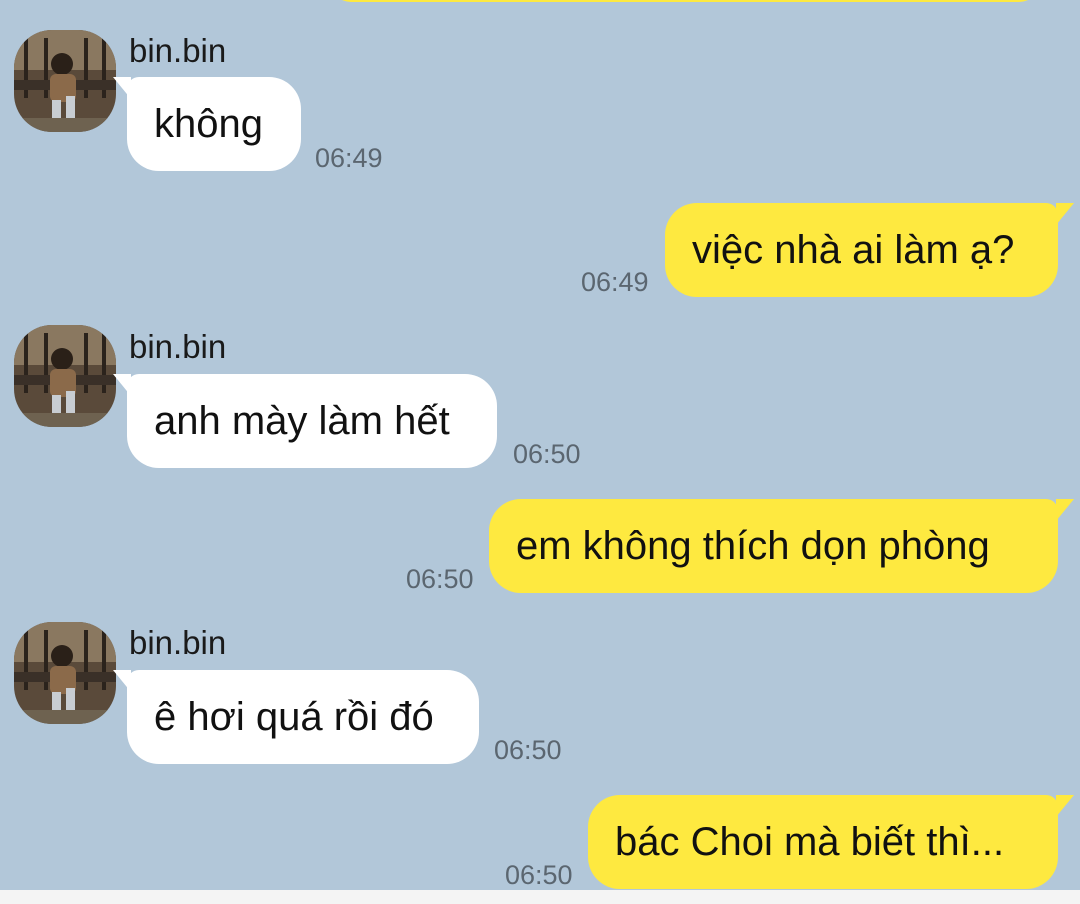  What do you see at coordinates (296, 717) in the screenshot?
I see `message-bubble-incoming: ê hơi quá rồi đó` at bounding box center [296, 717].